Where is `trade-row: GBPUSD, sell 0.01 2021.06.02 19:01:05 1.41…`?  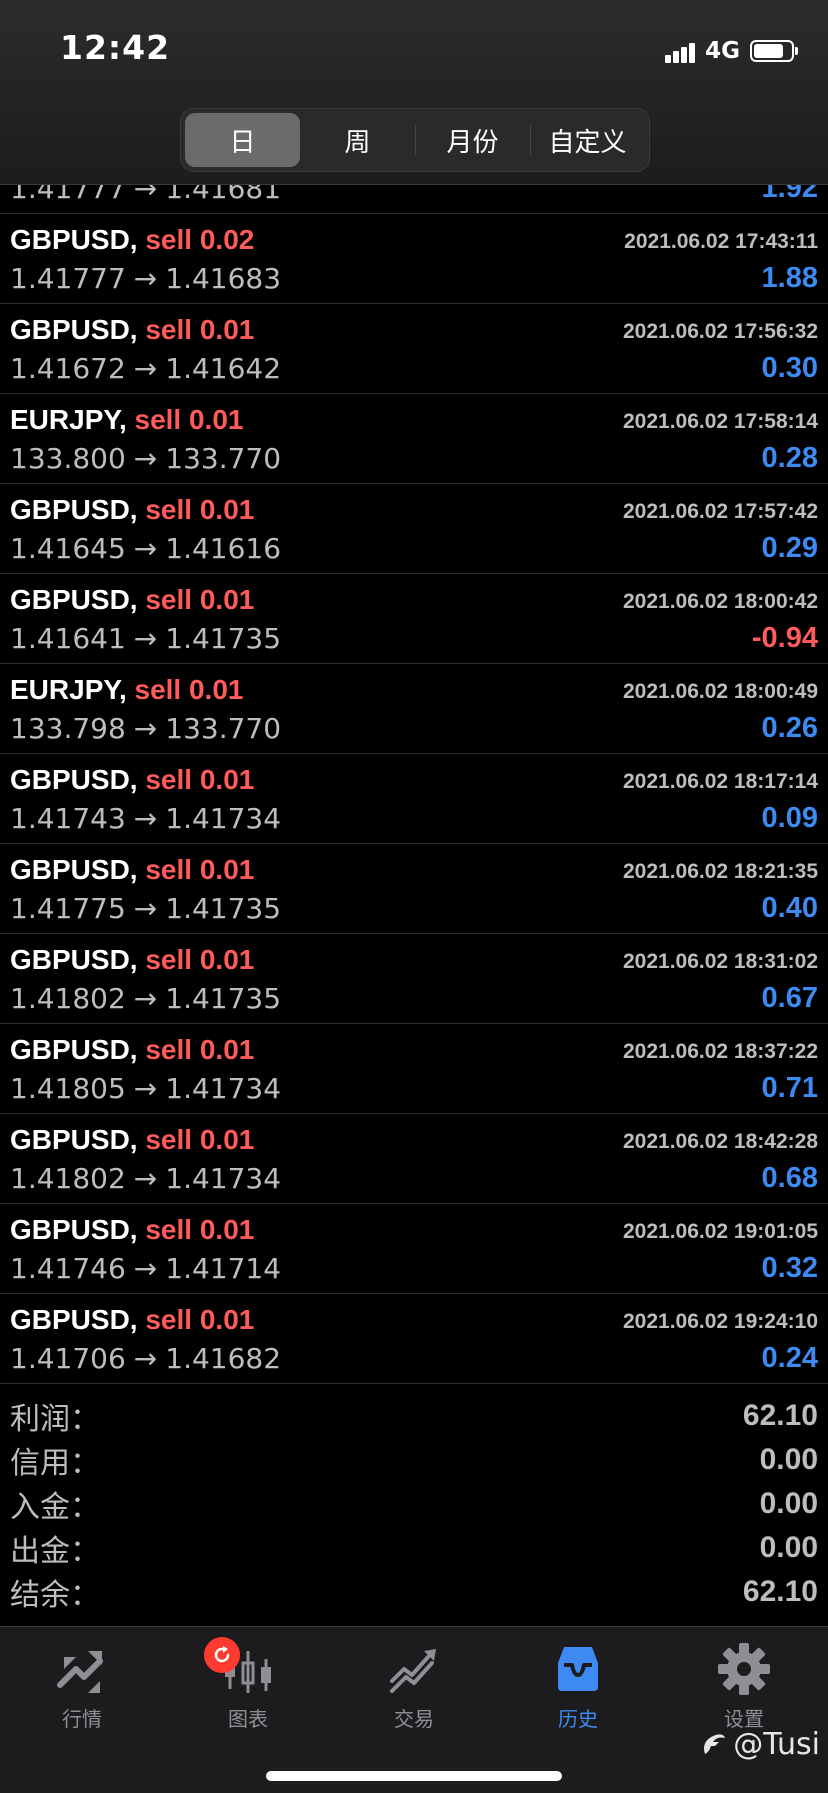 trade-row: GBPUSD, sell 0.01 2021.06.02 19:01:05 1.41… is located at coordinates (414, 1249).